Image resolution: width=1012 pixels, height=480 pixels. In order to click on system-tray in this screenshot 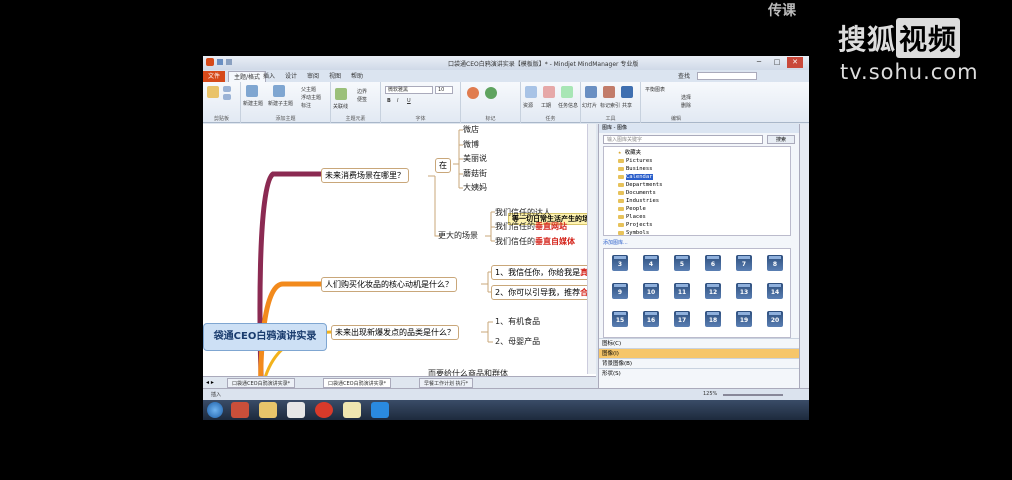, I will do `click(733, 410)`.